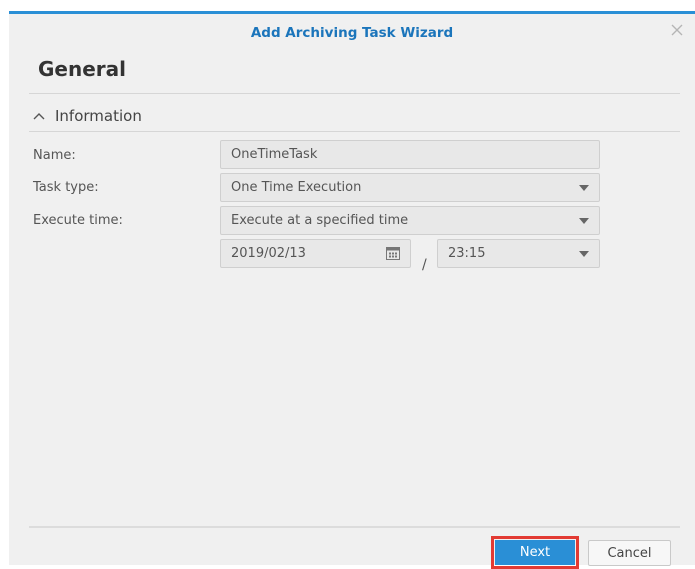 The height and width of the screenshot is (569, 695). Describe the element at coordinates (518, 253) in the screenshot. I see `time-select: 23:15` at that location.